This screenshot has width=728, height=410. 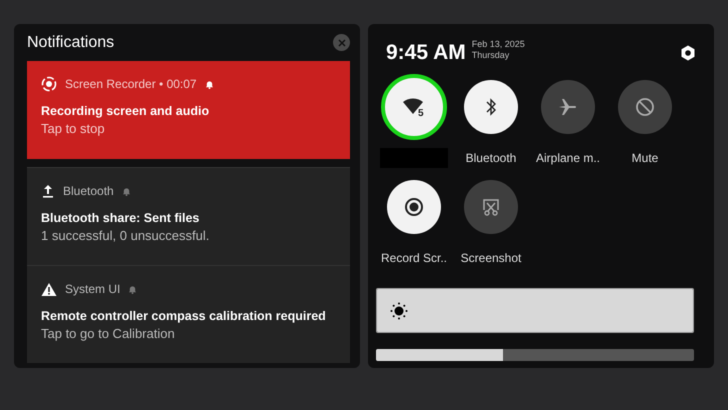 I want to click on notification-card: Screen Recorder • 00:07 Recording screen and audio Tap to stop, so click(x=188, y=110).